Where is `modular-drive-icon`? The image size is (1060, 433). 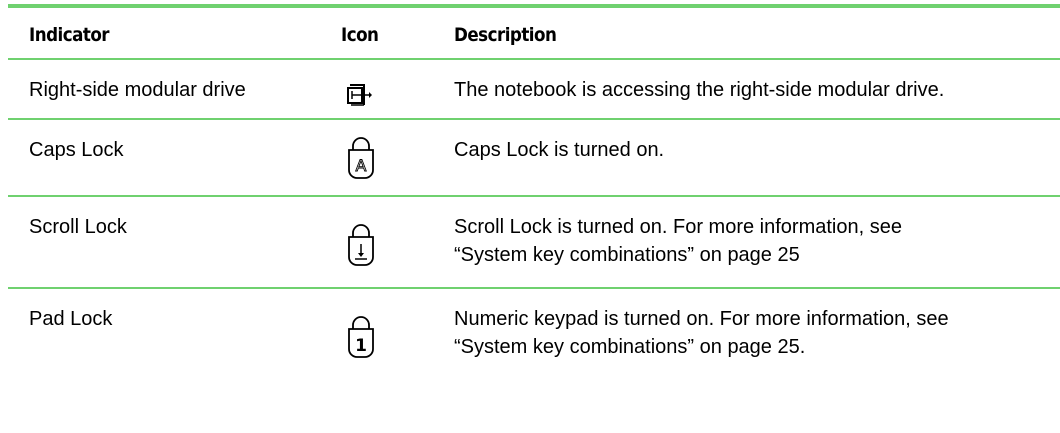
modular-drive-icon is located at coordinates (359, 95).